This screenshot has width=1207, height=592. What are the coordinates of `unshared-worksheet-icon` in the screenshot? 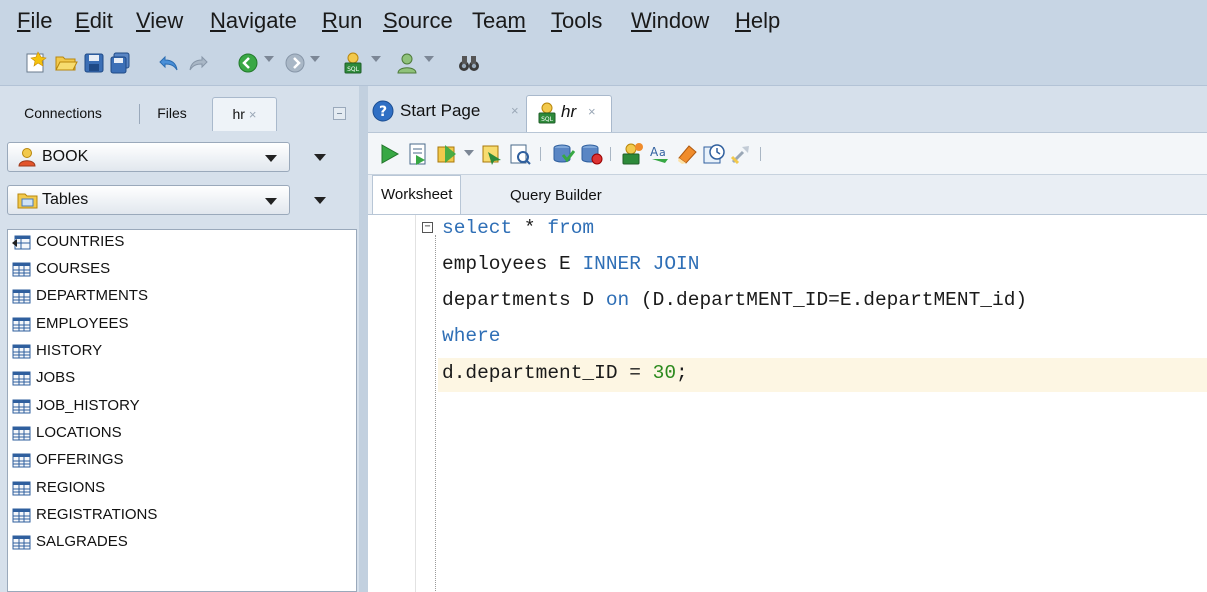 It's located at (632, 154).